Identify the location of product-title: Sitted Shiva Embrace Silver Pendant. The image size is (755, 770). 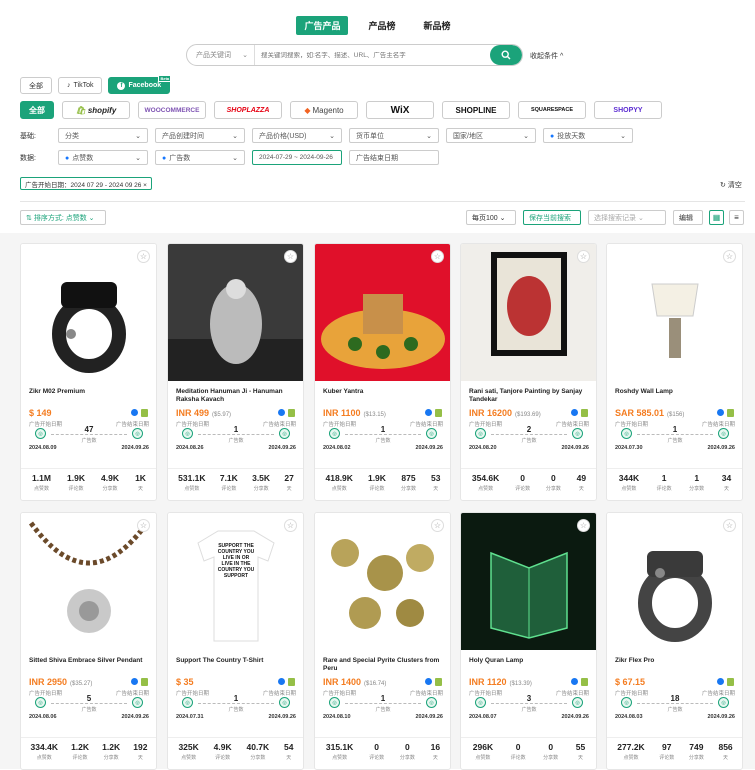
(90, 661).